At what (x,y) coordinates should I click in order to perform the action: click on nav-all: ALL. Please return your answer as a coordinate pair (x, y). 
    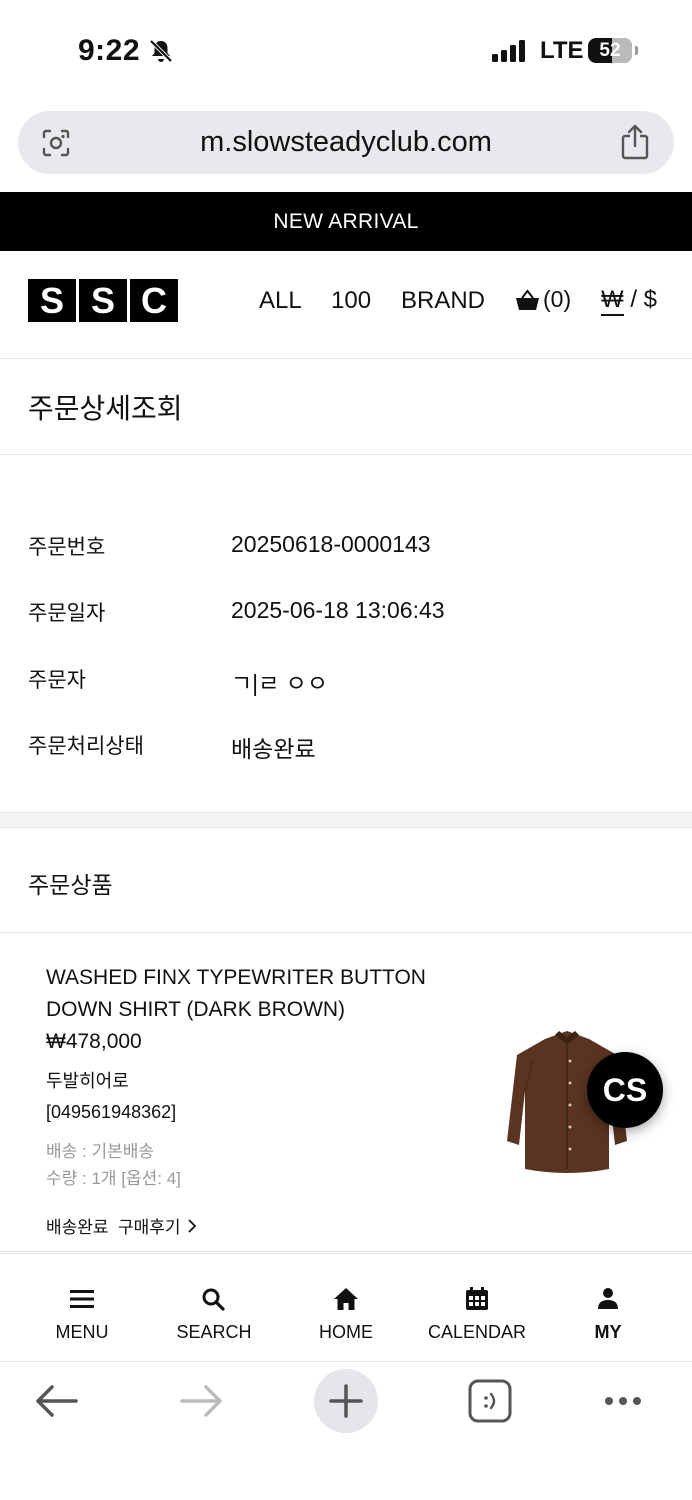
    Looking at the image, I should click on (280, 301).